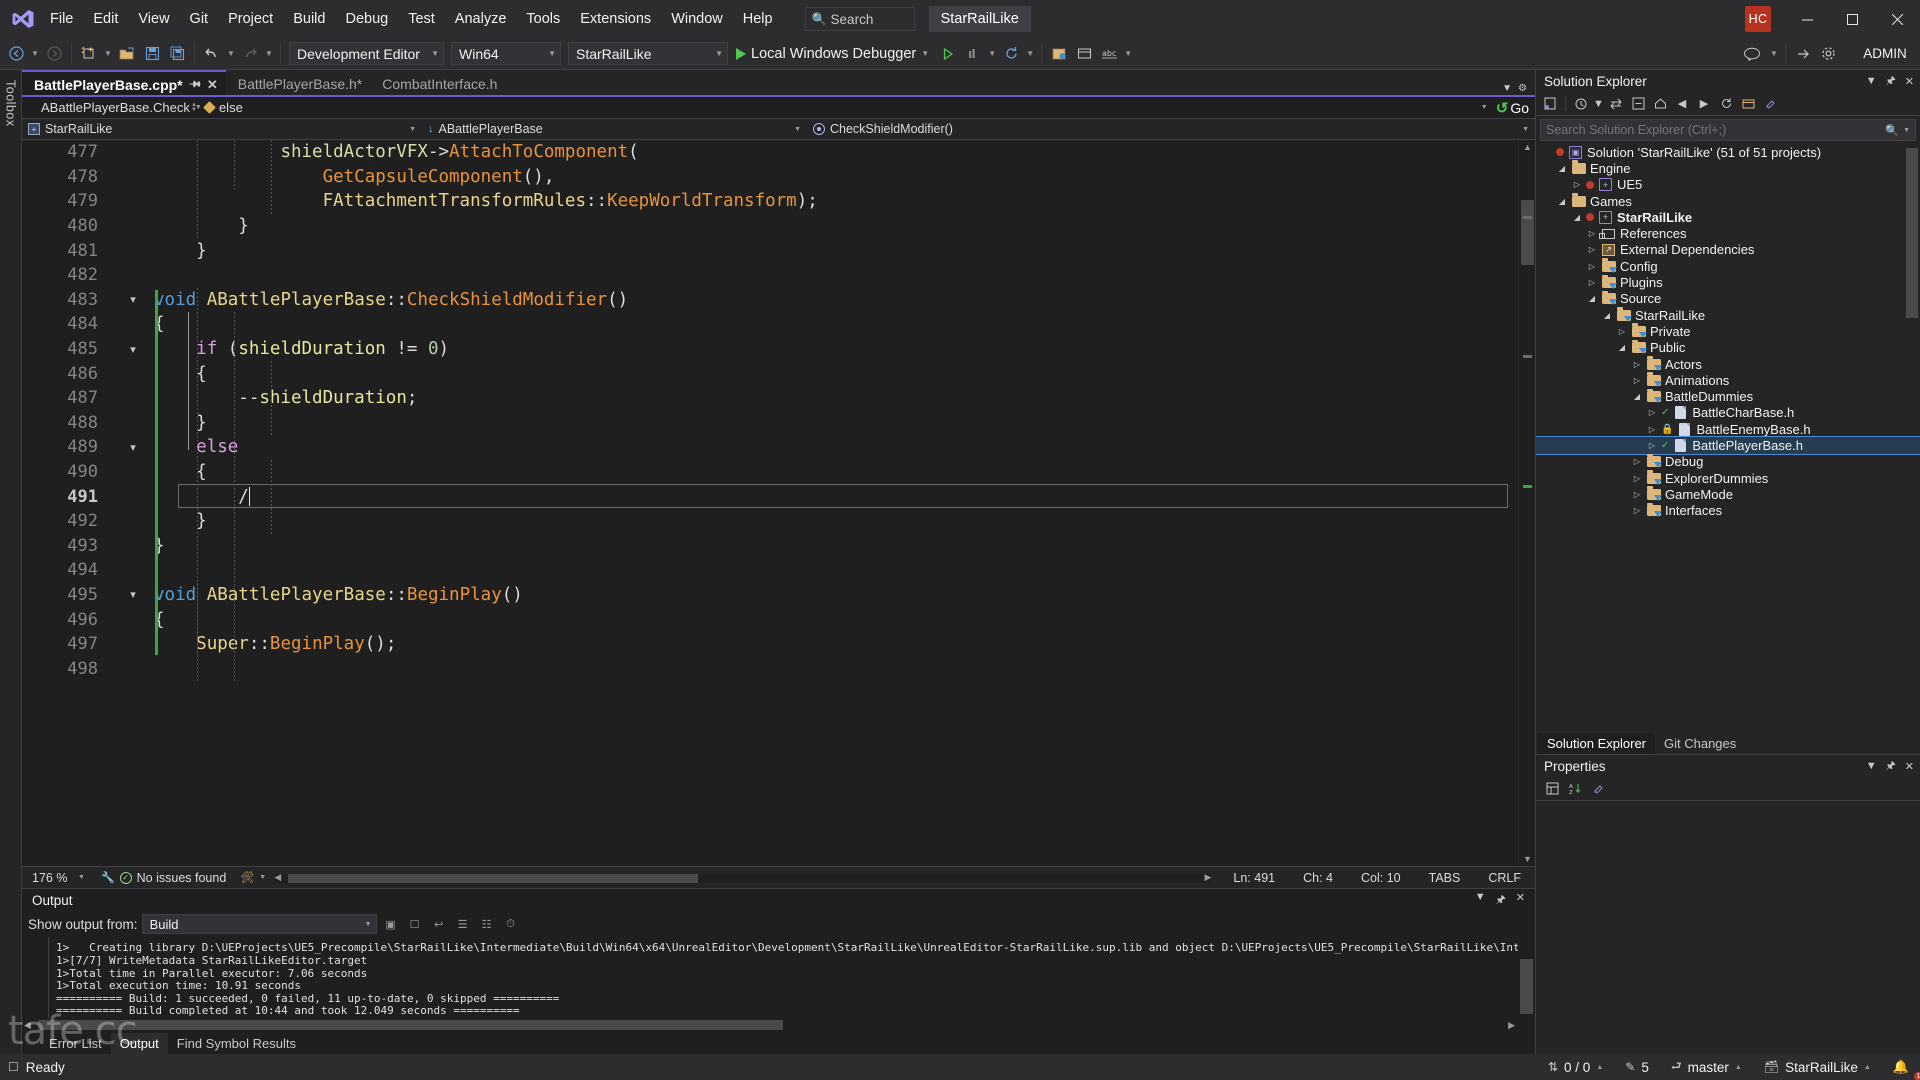  Describe the element at coordinates (1728, 233) in the screenshot. I see `tree-item-references: ▷ References` at that location.